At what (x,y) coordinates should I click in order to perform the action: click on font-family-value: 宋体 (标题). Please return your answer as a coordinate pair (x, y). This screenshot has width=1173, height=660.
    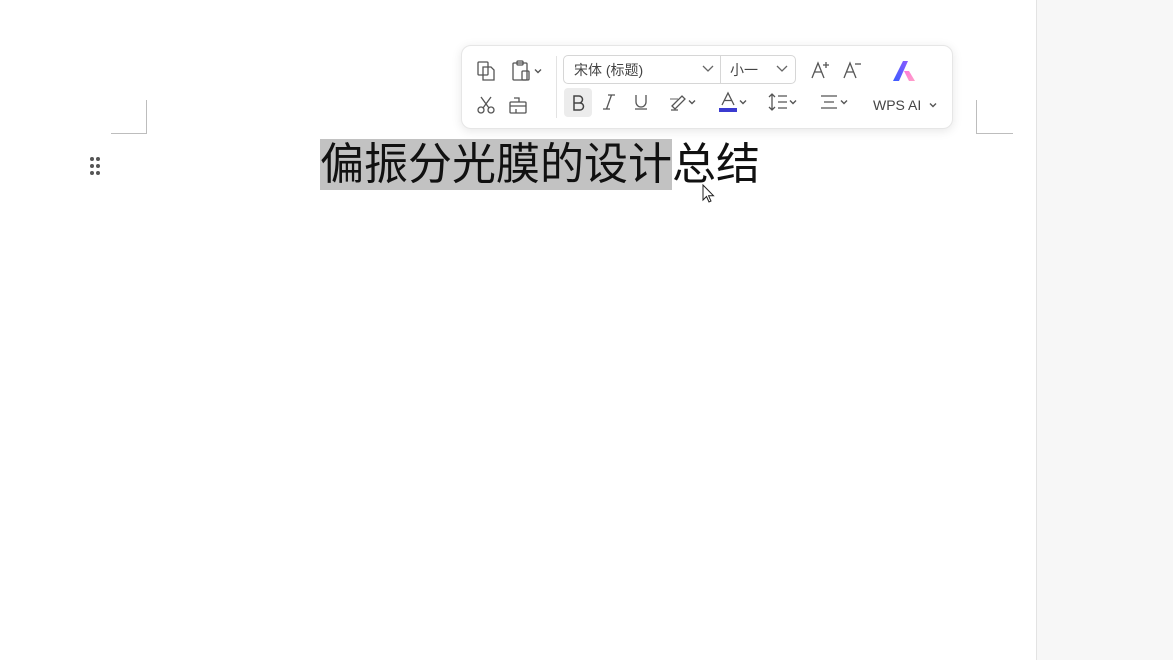
    Looking at the image, I should click on (609, 70).